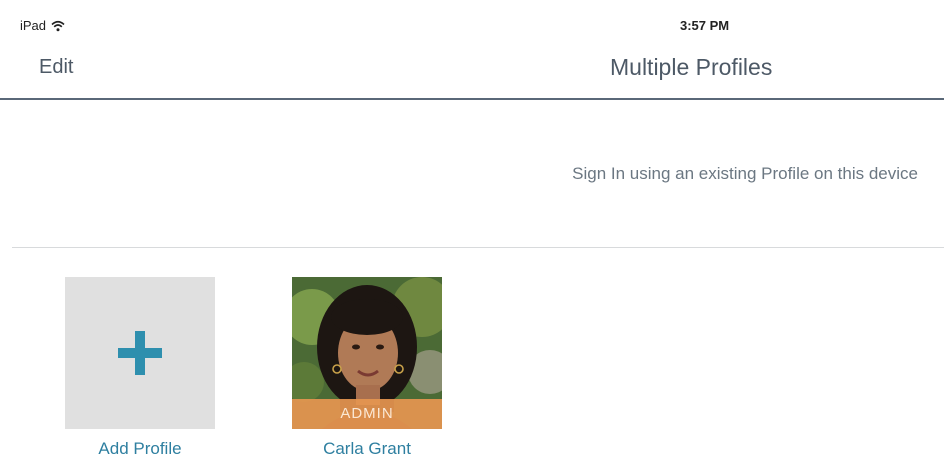 The width and height of the screenshot is (944, 458). I want to click on status-bar: iPad 3:57 PM, so click(472, 20).